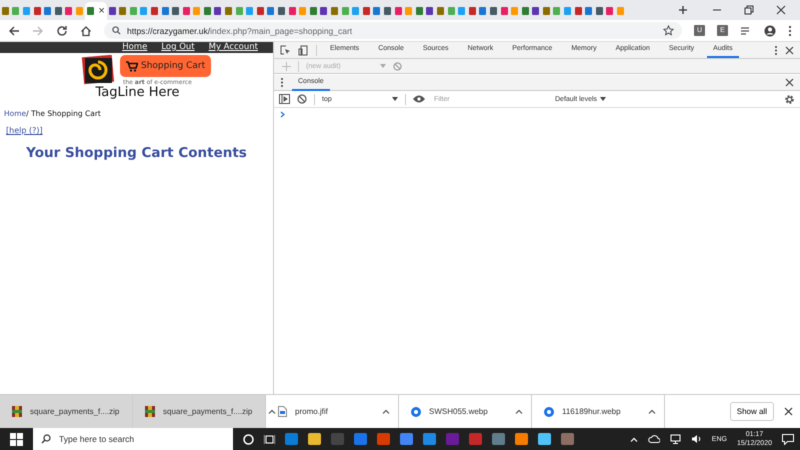  I want to click on page-heading: Your Shopping Cart Contents, so click(136, 153).